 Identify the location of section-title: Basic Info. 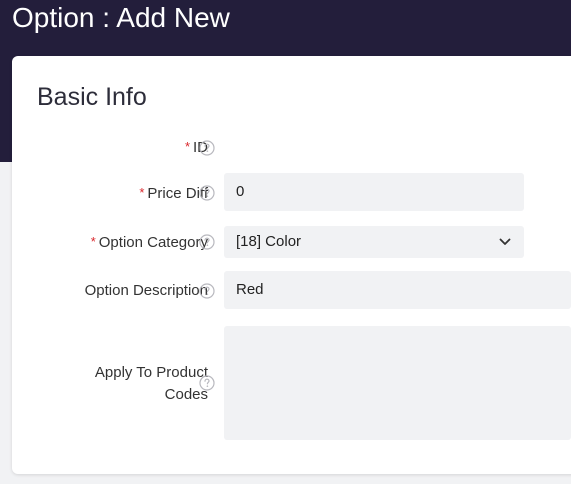
(92, 97).